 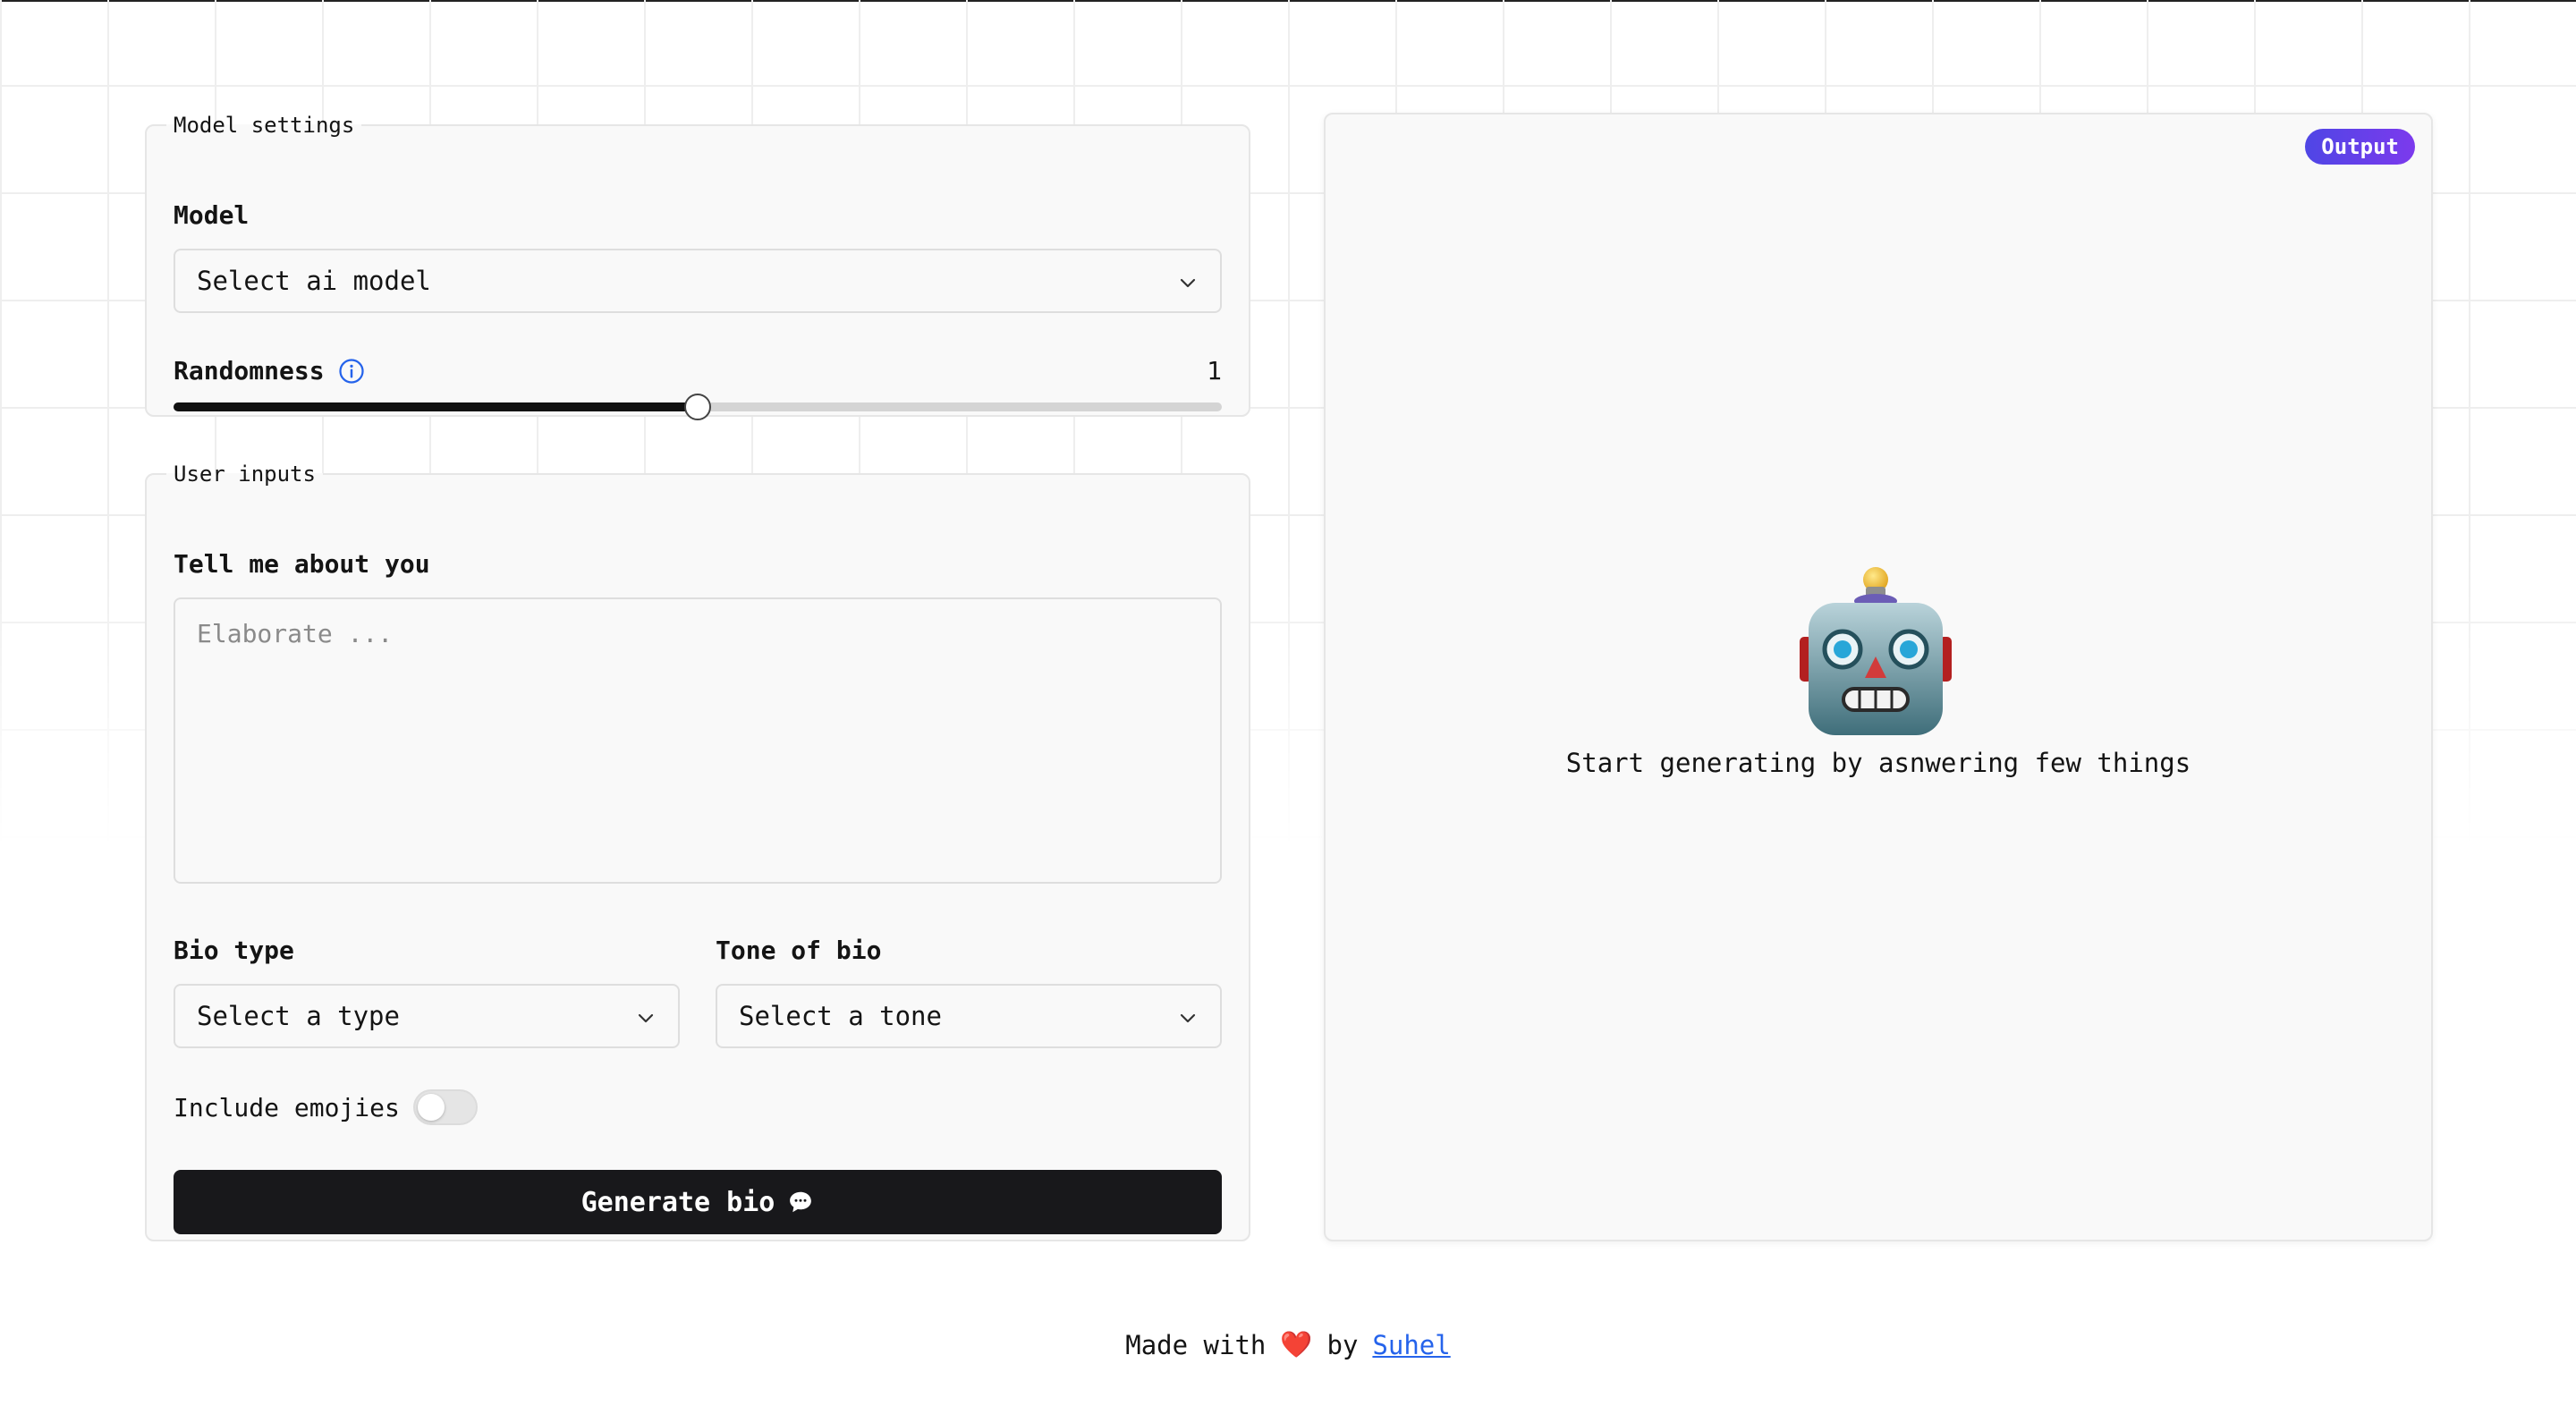 I want to click on output-empty-text: Start generating by asnwering few things, so click(x=1878, y=763).